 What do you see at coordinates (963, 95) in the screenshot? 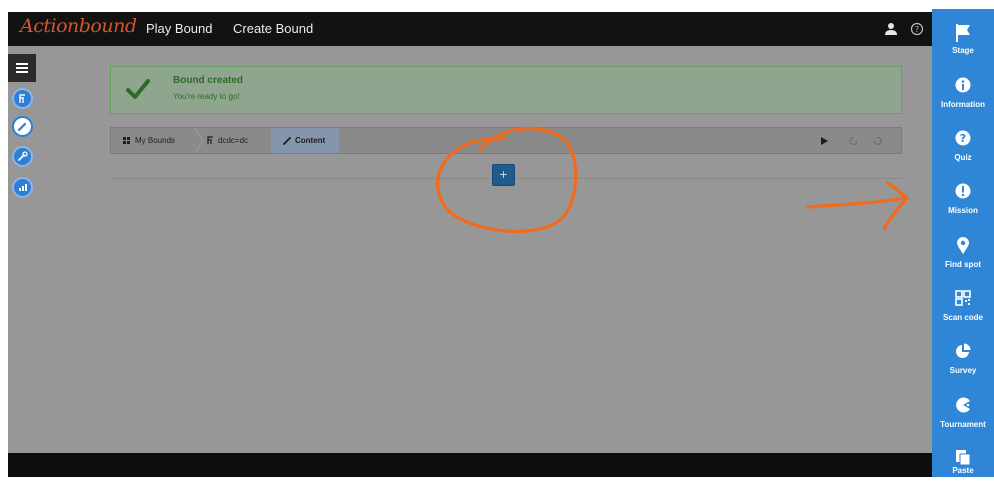
I see `palette-item-information: Information` at bounding box center [963, 95].